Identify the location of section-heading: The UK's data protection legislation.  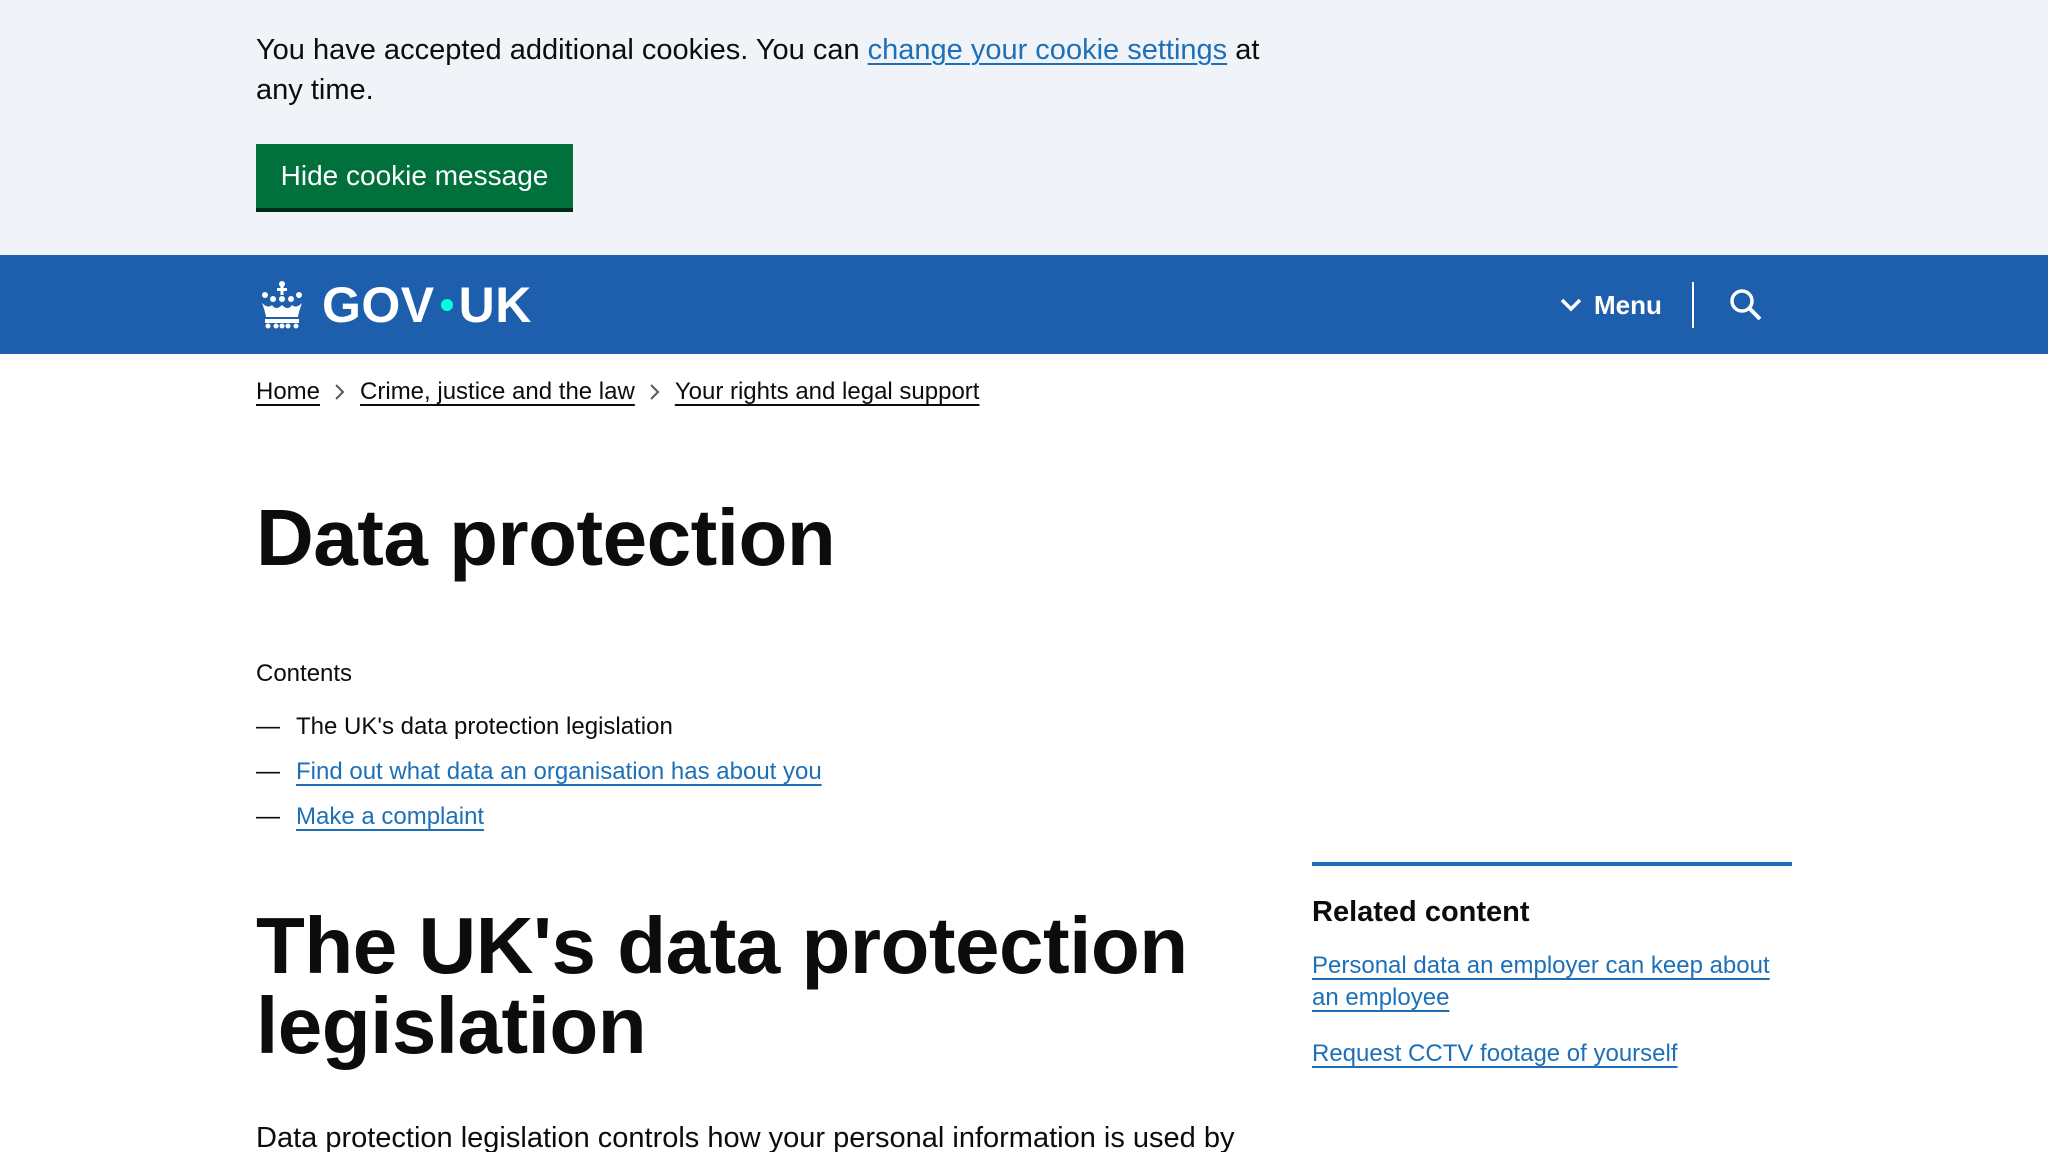
(722, 985).